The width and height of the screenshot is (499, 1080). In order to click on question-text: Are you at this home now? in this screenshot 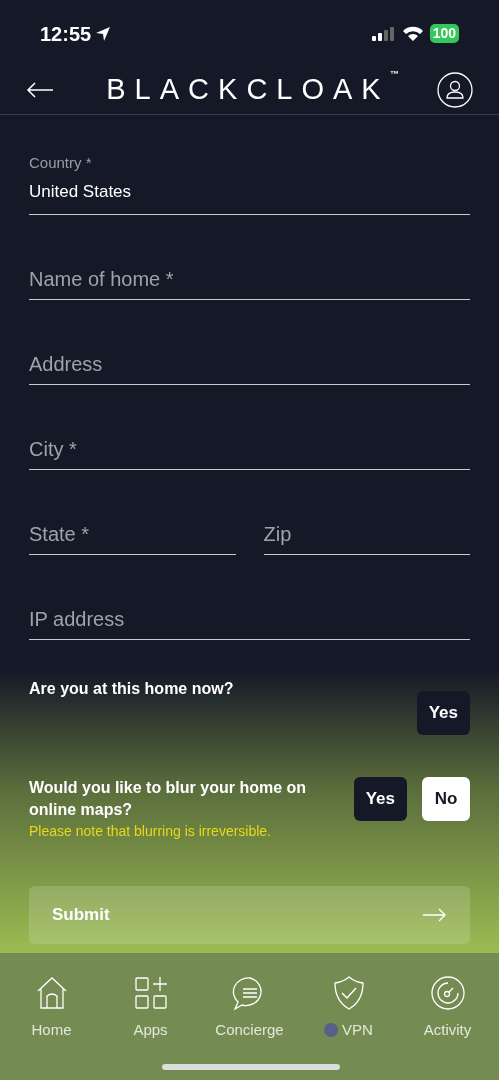, I will do `click(131, 689)`.